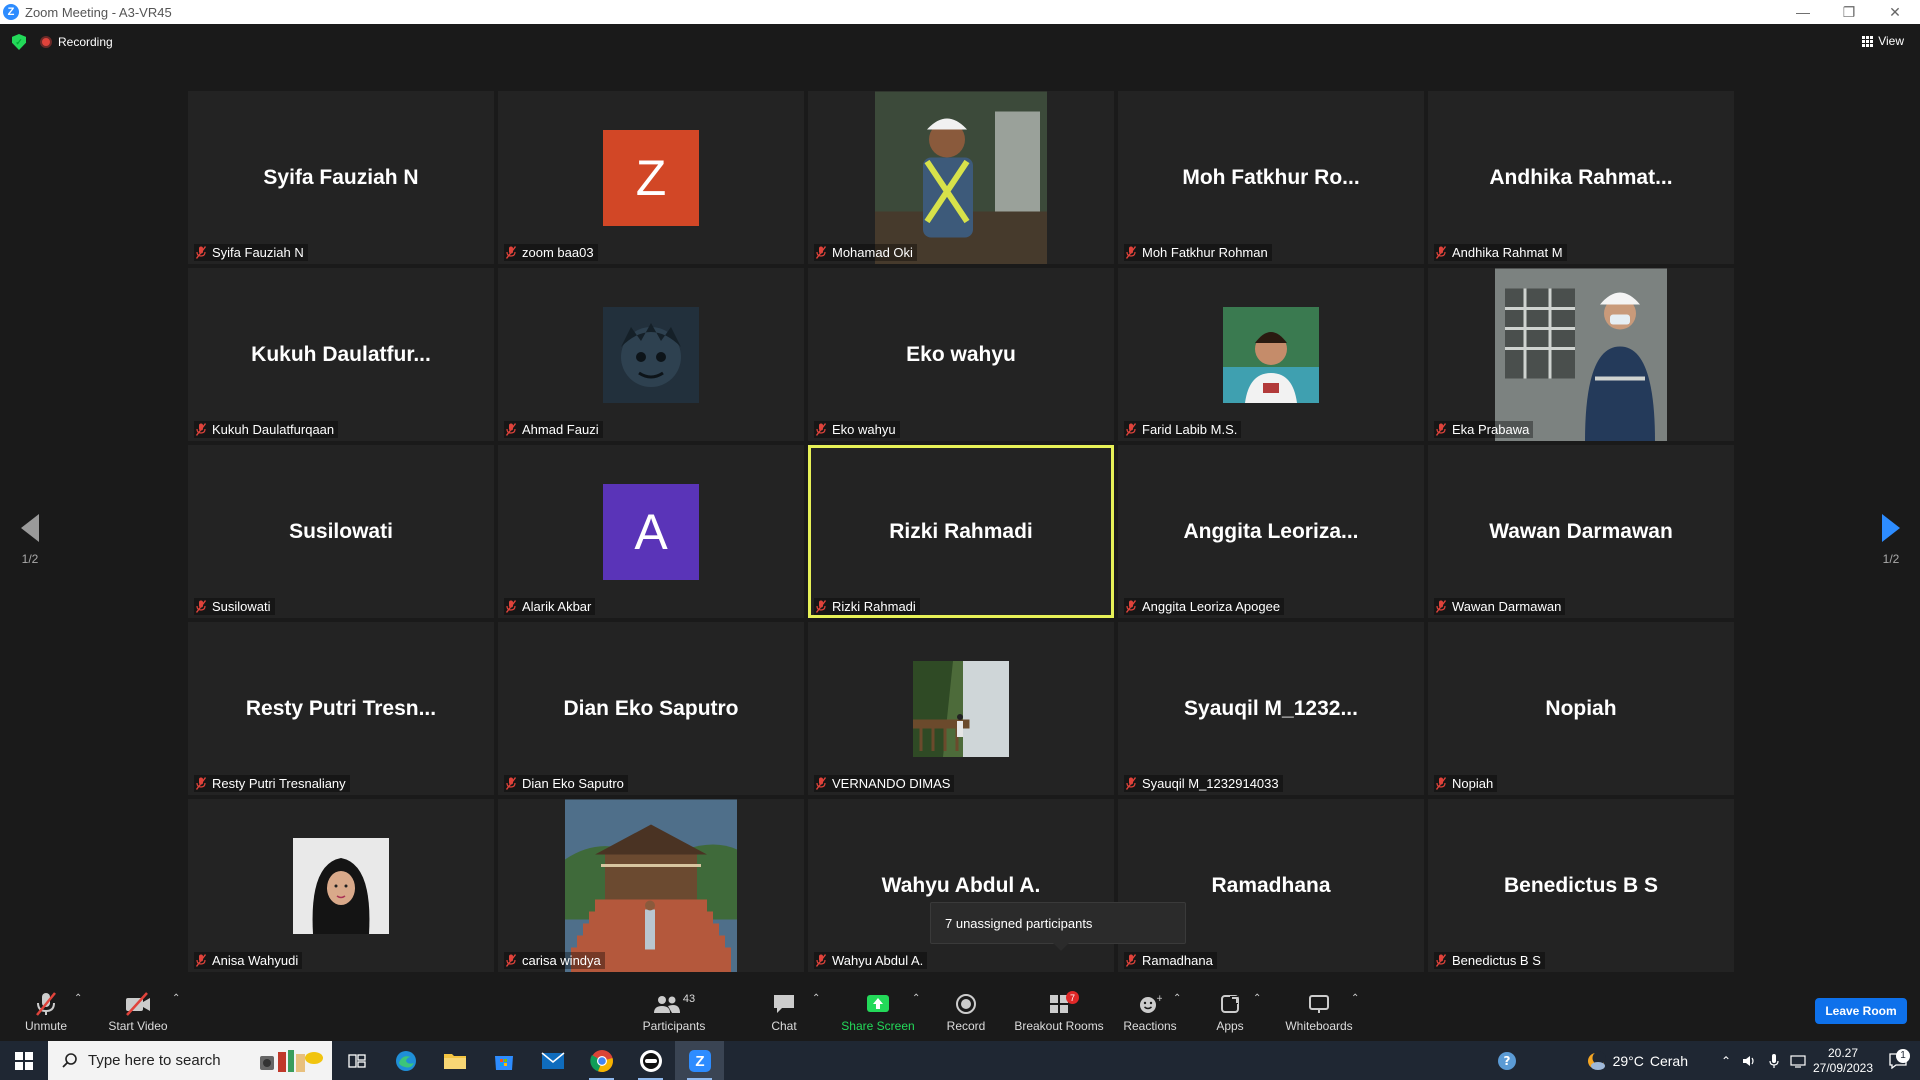 The width and height of the screenshot is (1920, 1080). I want to click on video-options-caret-icon: ⌃, so click(176, 998).